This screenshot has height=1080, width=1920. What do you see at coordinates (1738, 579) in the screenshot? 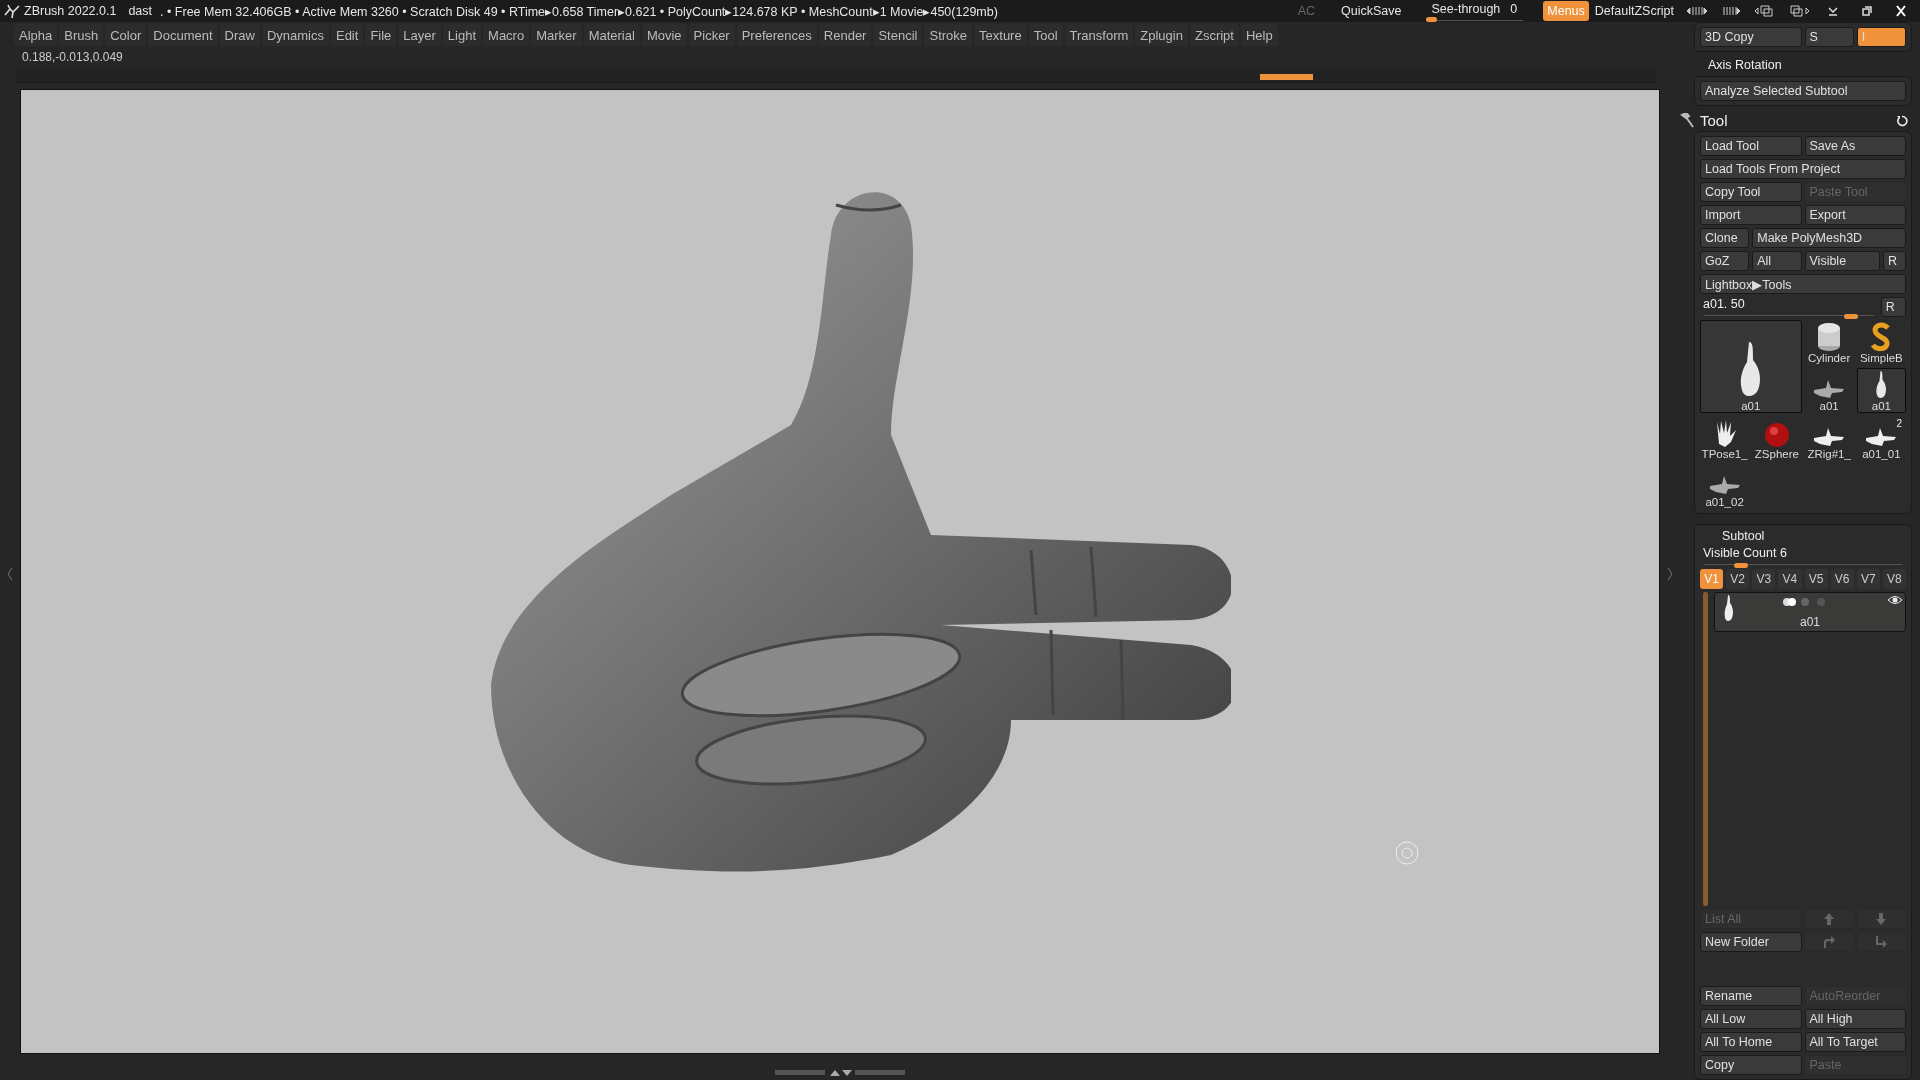
I see `visibility-set-tab: V2` at bounding box center [1738, 579].